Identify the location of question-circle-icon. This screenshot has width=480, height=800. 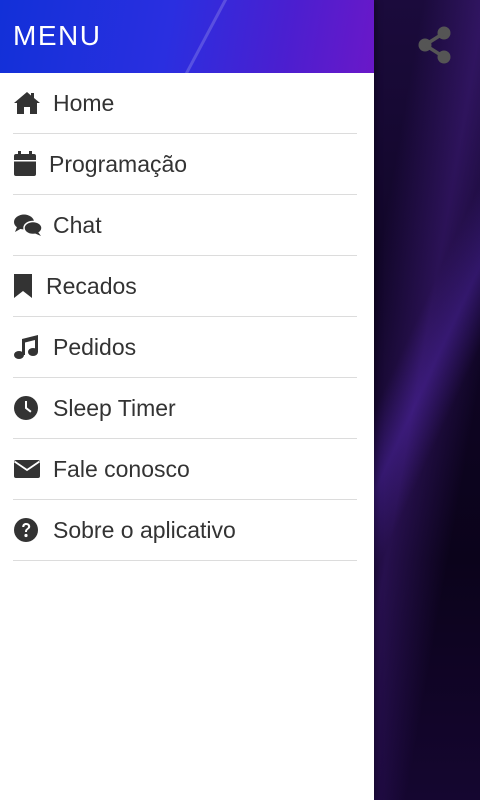
(28, 530).